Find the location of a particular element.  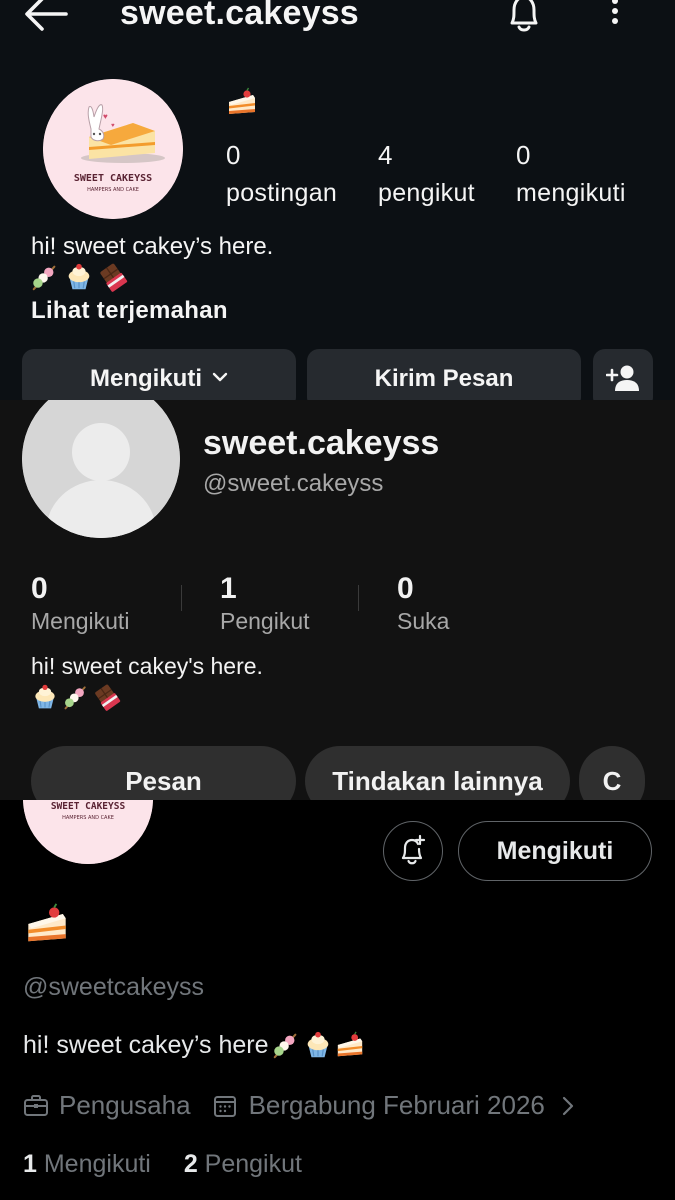

profile-meta-row: Pengusaha Bergabung Februari 2026 is located at coordinates (299, 1105).